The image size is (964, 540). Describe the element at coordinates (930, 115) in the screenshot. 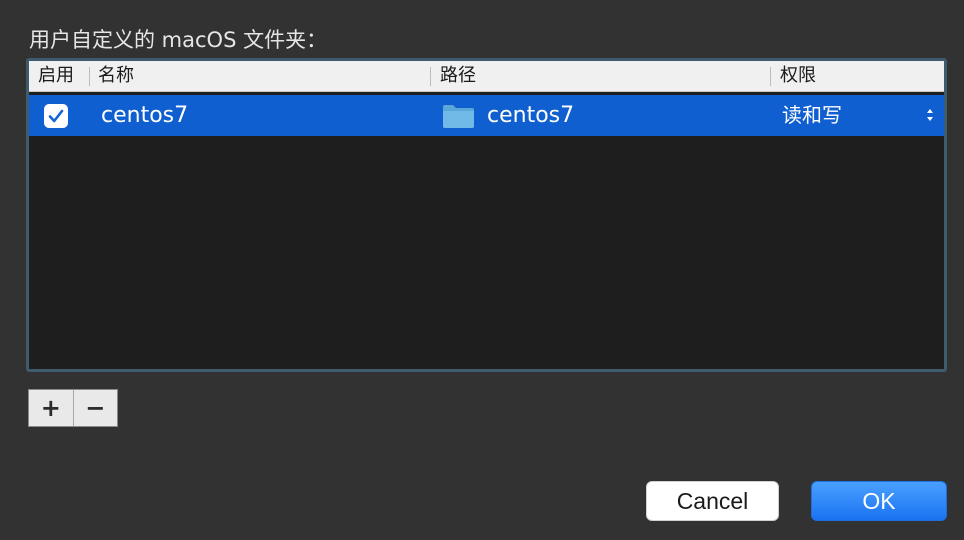

I see `up-down-stepper-icon` at that location.